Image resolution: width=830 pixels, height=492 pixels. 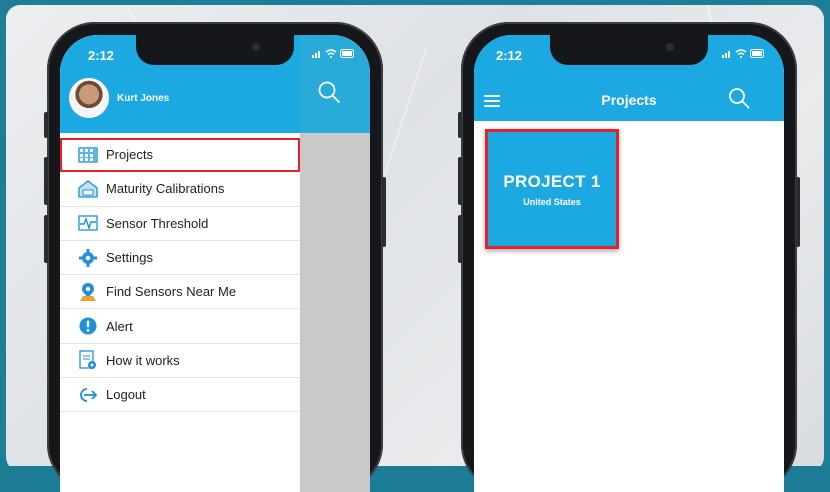 What do you see at coordinates (126, 395) in the screenshot?
I see `menu-item-label: Logout` at bounding box center [126, 395].